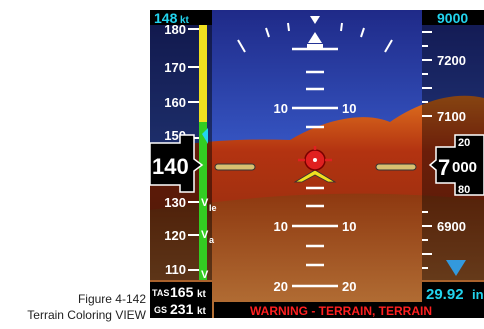 This screenshot has height=329, width=484. Describe the element at coordinates (182, 309) in the screenshot. I see `gs-value: 231` at that location.